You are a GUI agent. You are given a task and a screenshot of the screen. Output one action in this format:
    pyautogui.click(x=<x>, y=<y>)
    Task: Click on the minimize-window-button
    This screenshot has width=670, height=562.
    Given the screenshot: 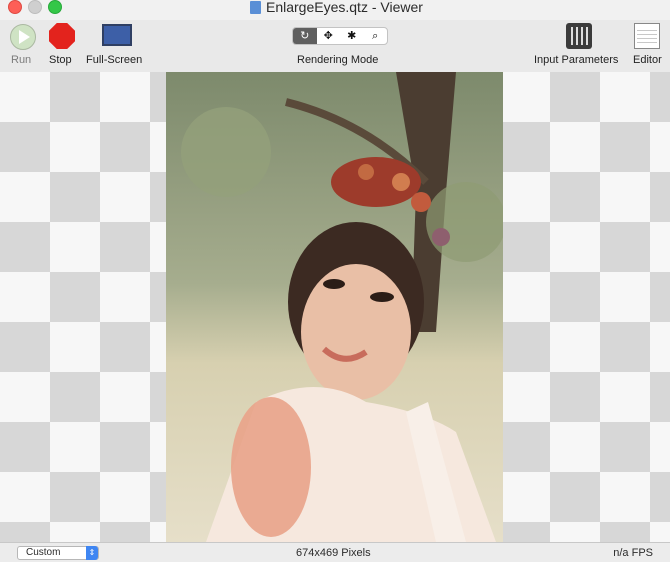 What is the action you would take?
    pyautogui.click(x=35, y=7)
    